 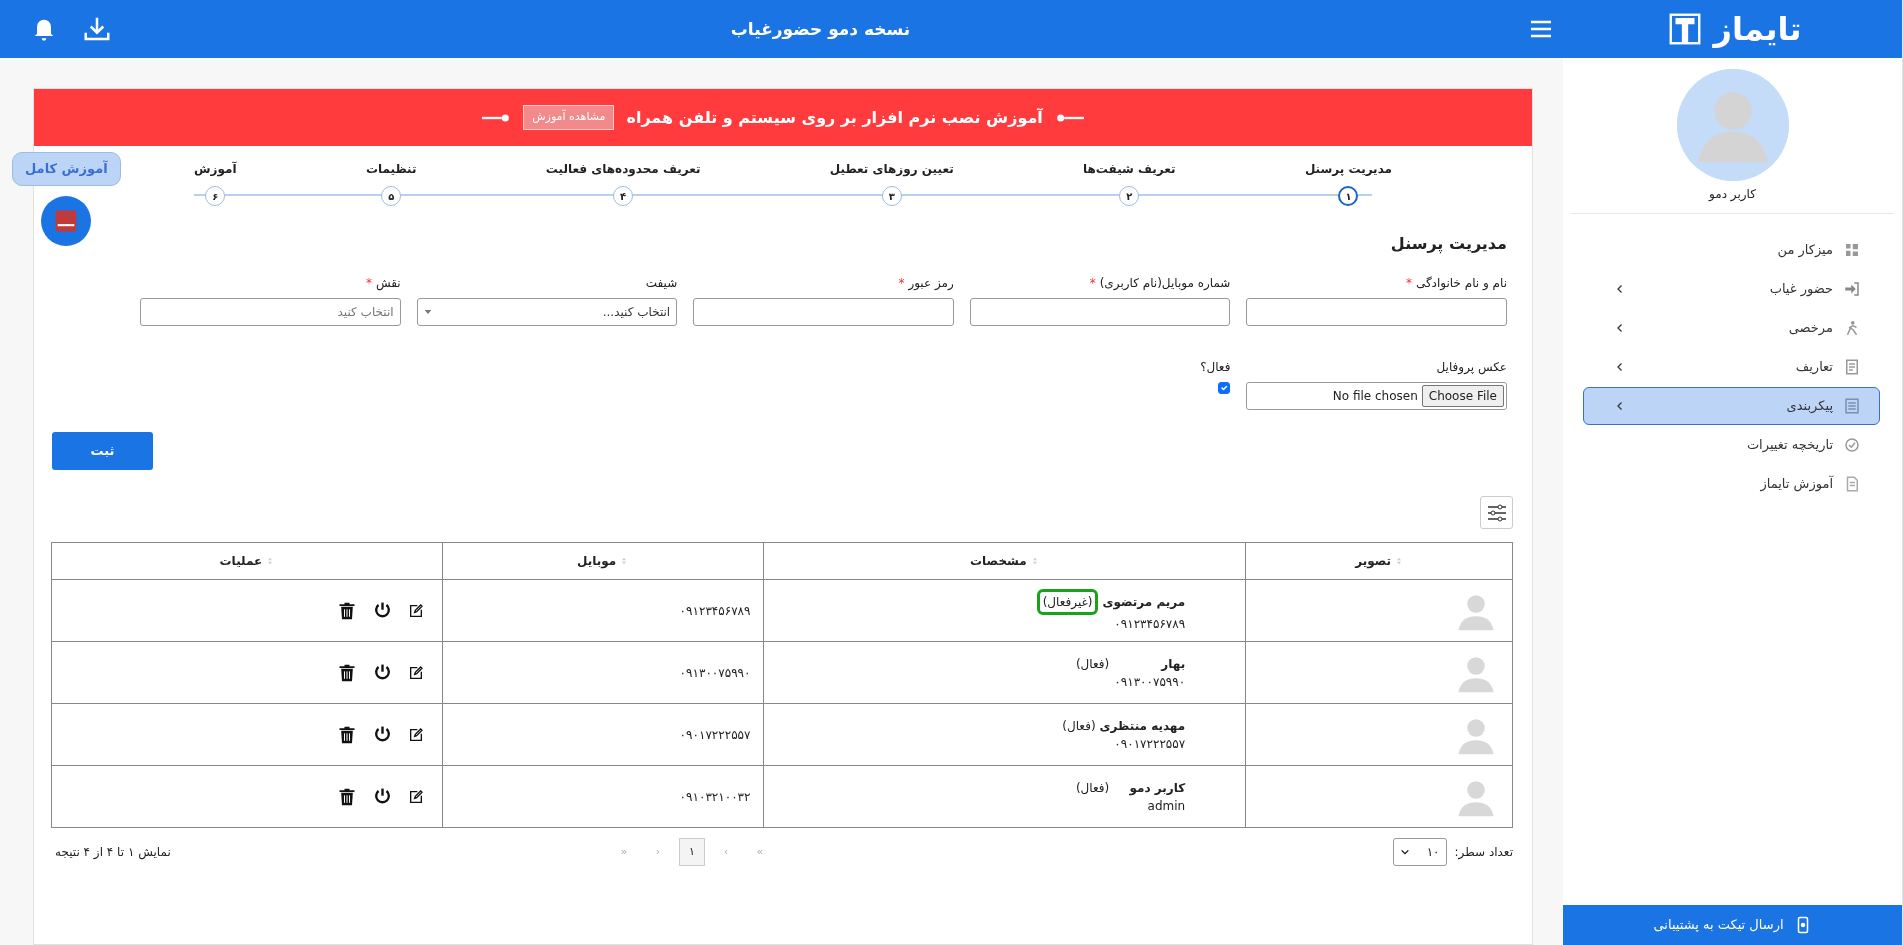 I want to click on person-name: مریم مرتضوی, so click(x=1144, y=602).